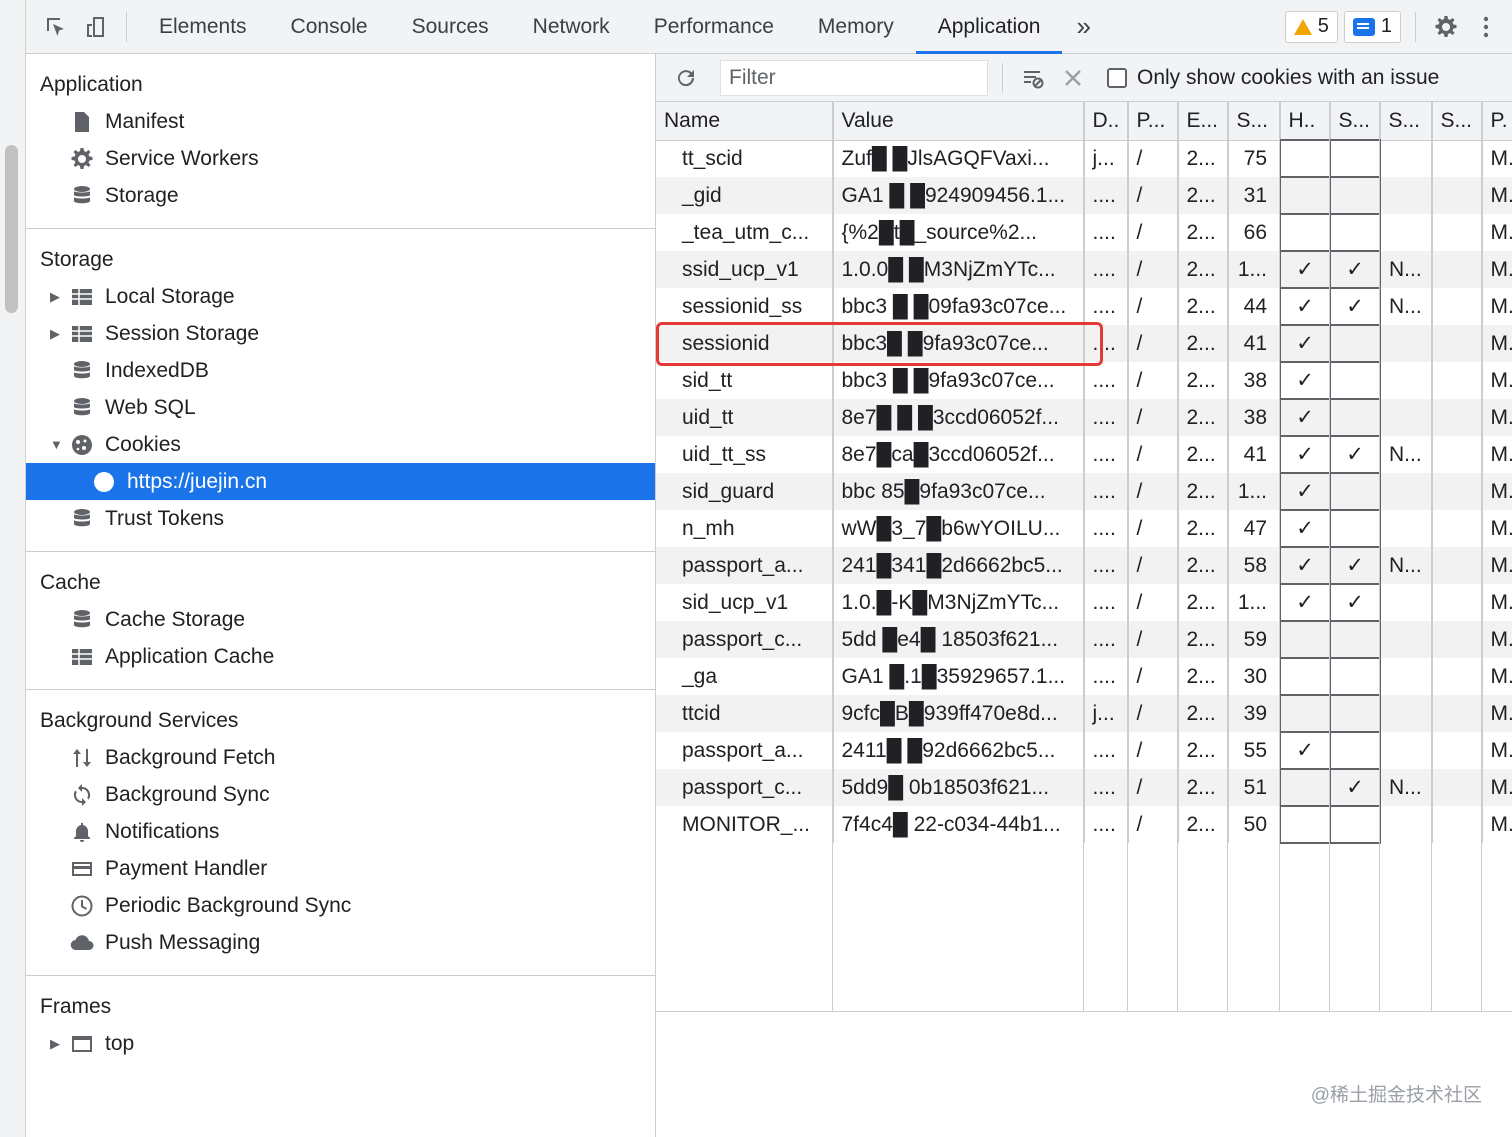  Describe the element at coordinates (340, 370) in the screenshot. I see `sidebar-item-indexeddb: IndexedDB` at that location.